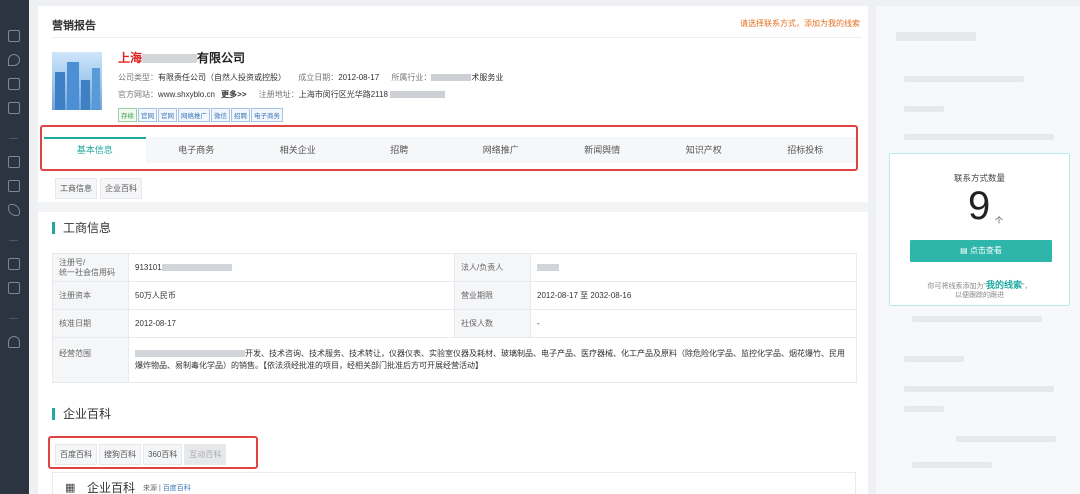 This screenshot has height=494, width=1080. I want to click on table-row: 核准日期 2012-08-17 社保人数 -, so click(454, 323).